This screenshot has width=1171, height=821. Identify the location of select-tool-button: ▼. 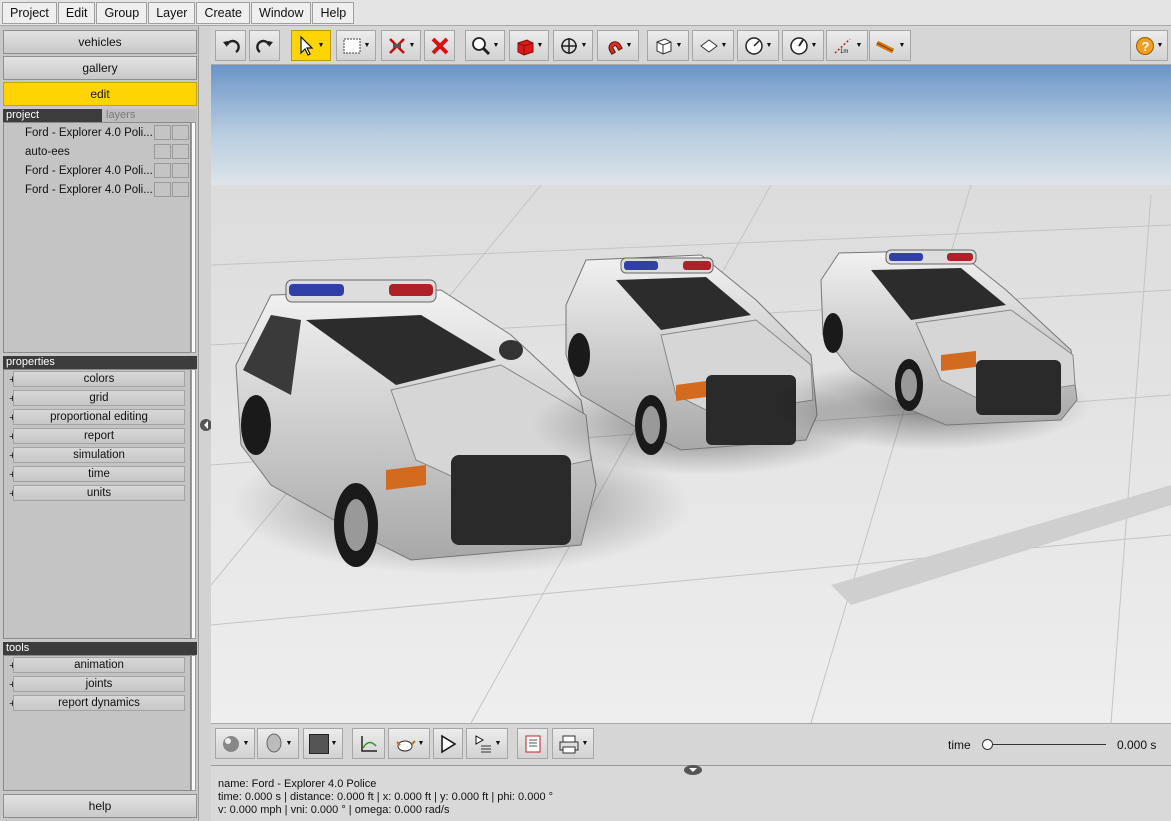
(311, 45).